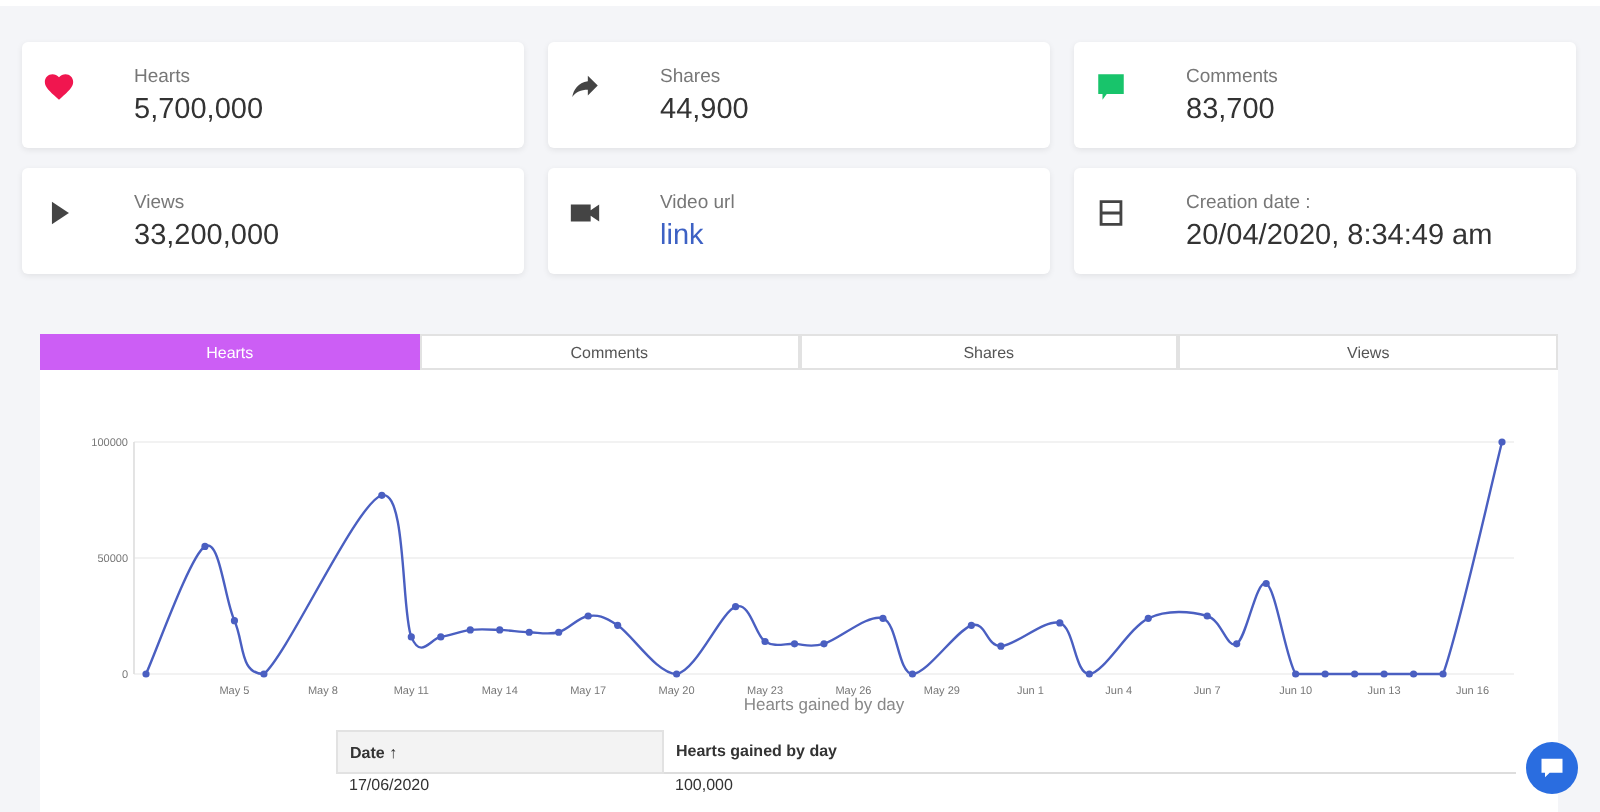 The image size is (1600, 812). I want to click on stat-value: 83,700, so click(1231, 110).